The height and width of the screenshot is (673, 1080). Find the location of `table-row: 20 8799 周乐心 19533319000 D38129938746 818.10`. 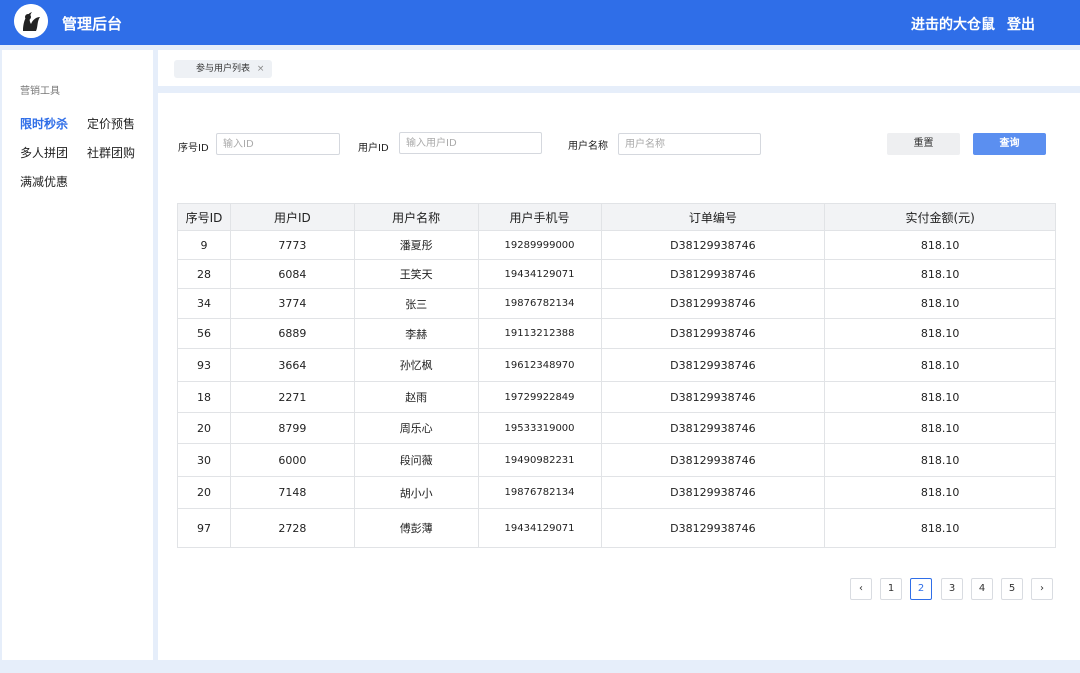

table-row: 20 8799 周乐心 19533319000 D38129938746 818.10 is located at coordinates (616, 428).